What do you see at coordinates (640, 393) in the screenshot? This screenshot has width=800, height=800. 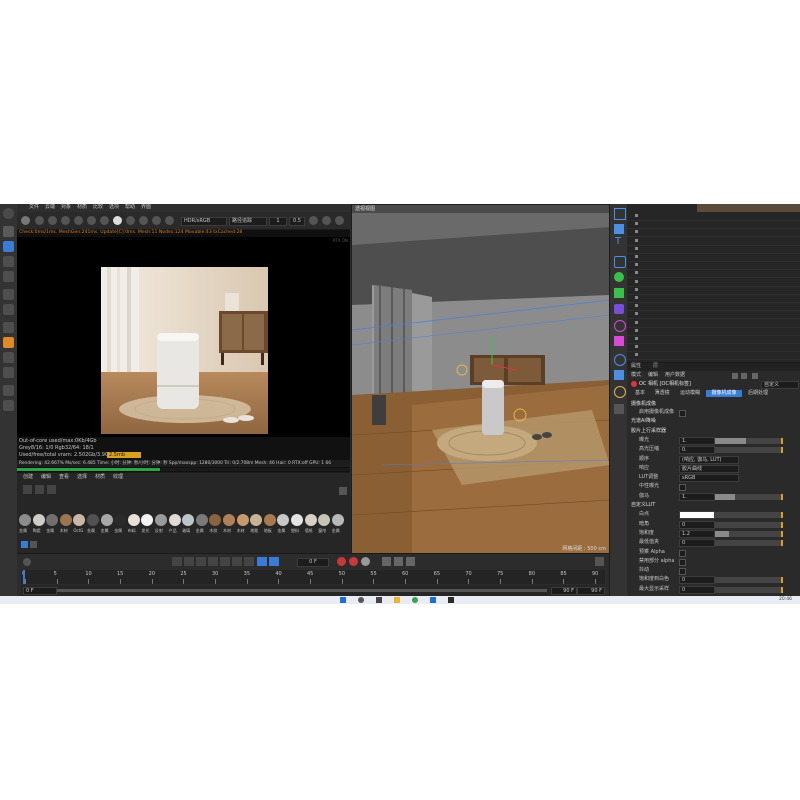 I see `attr-tab-0: 基本` at bounding box center [640, 393].